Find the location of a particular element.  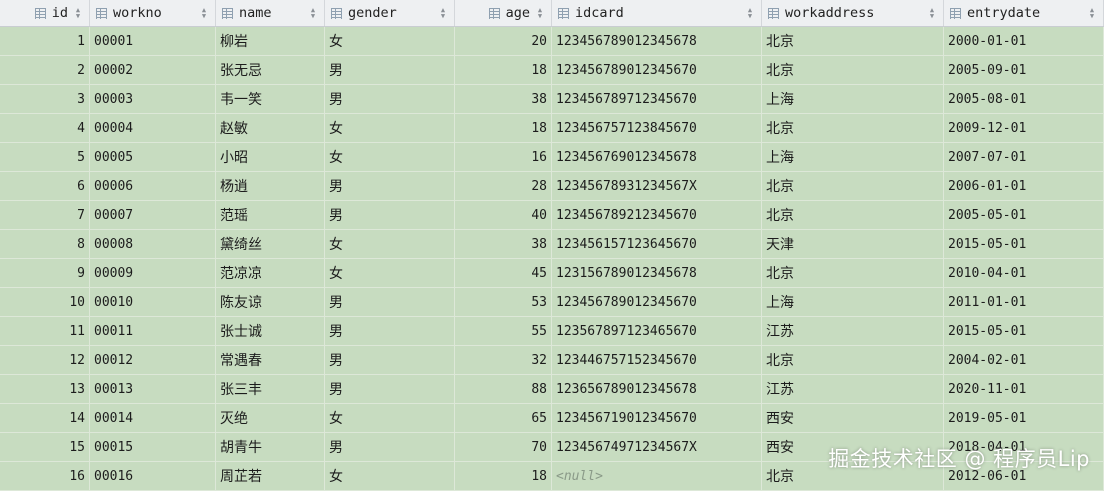

cell-workaddress: 西安 is located at coordinates (853, 418).